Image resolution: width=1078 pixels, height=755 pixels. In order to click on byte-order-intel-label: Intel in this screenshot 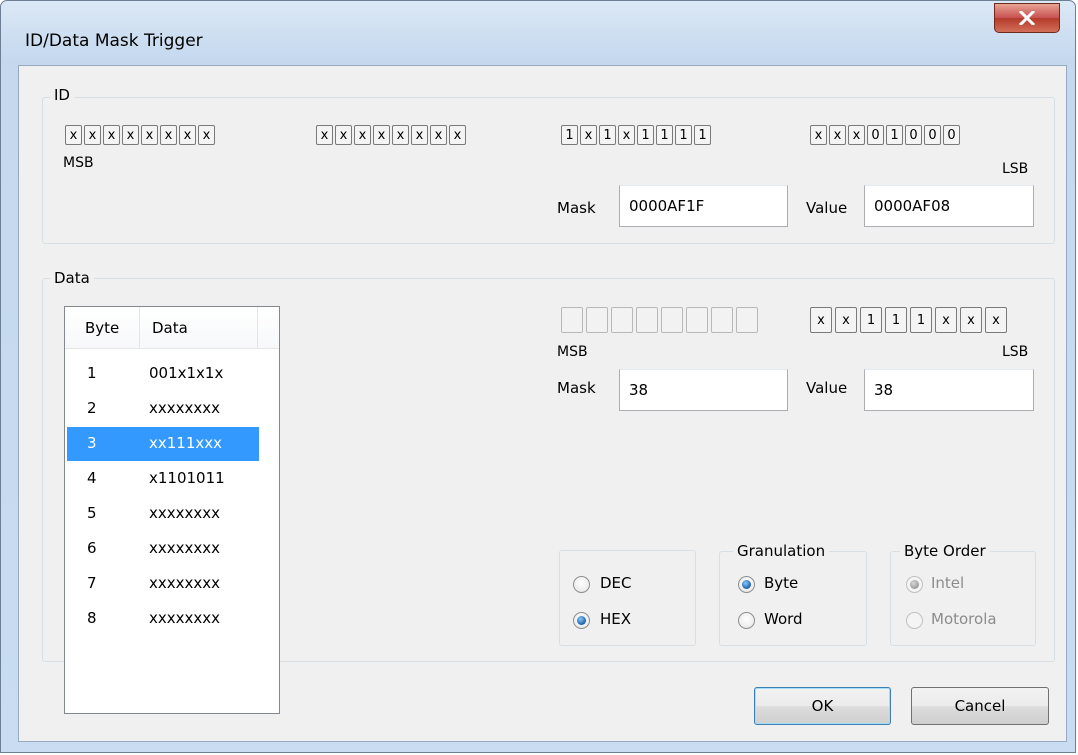, I will do `click(947, 583)`.